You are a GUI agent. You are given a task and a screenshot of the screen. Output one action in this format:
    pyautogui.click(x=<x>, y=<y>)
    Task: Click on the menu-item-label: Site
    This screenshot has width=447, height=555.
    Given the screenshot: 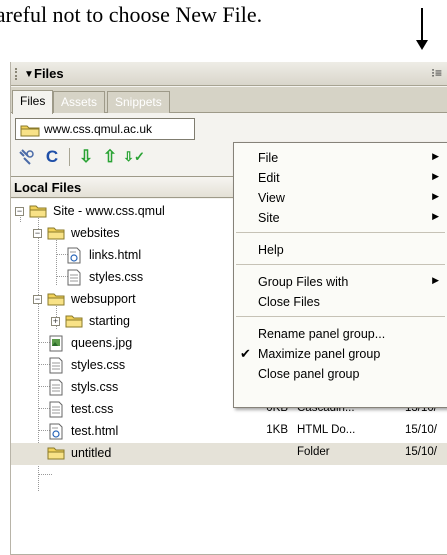 What is the action you would take?
    pyautogui.click(x=269, y=218)
    